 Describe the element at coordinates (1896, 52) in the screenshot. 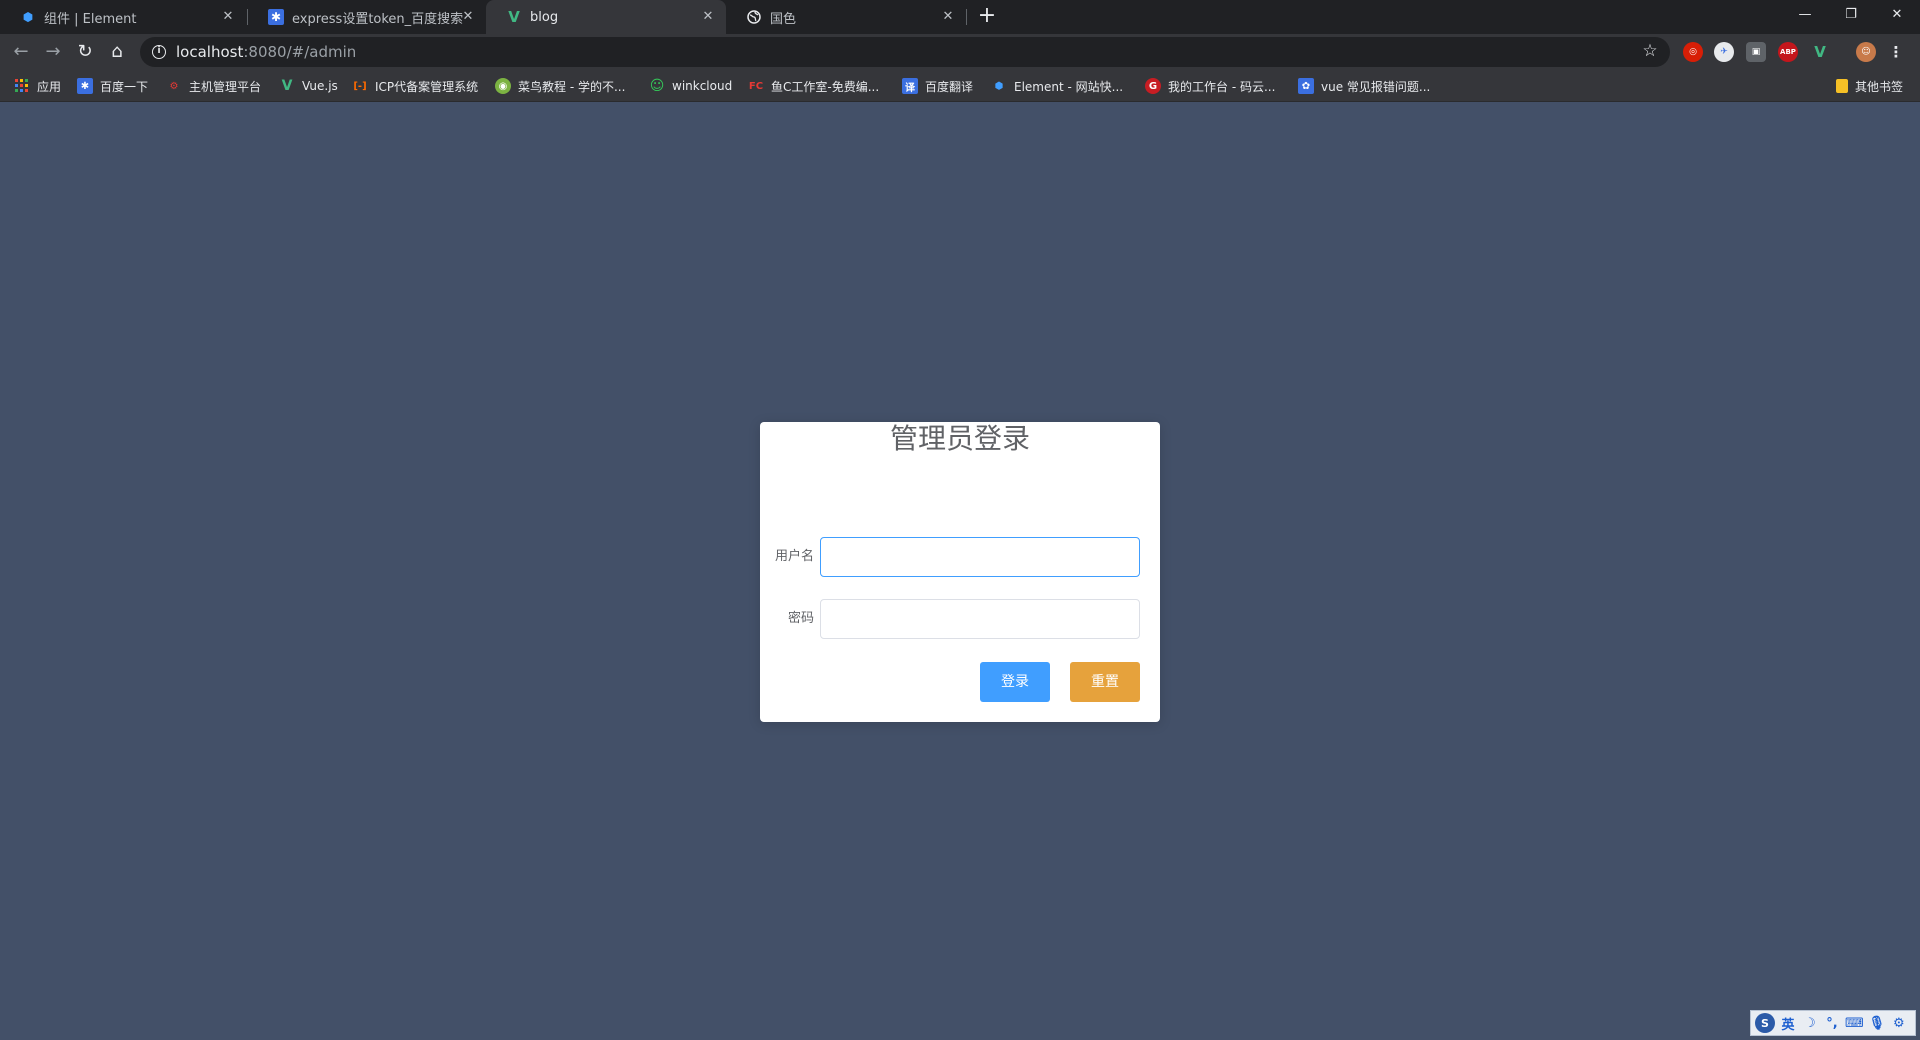

I see `menu-kebab-icon: ⋮` at that location.